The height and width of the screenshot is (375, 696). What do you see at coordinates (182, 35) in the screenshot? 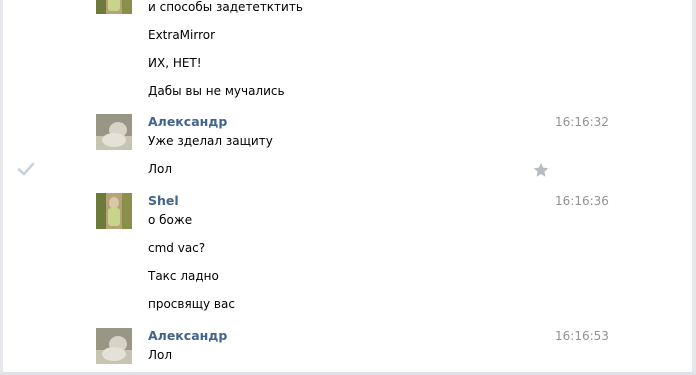
I see `message-text: ExtraMirror` at bounding box center [182, 35].